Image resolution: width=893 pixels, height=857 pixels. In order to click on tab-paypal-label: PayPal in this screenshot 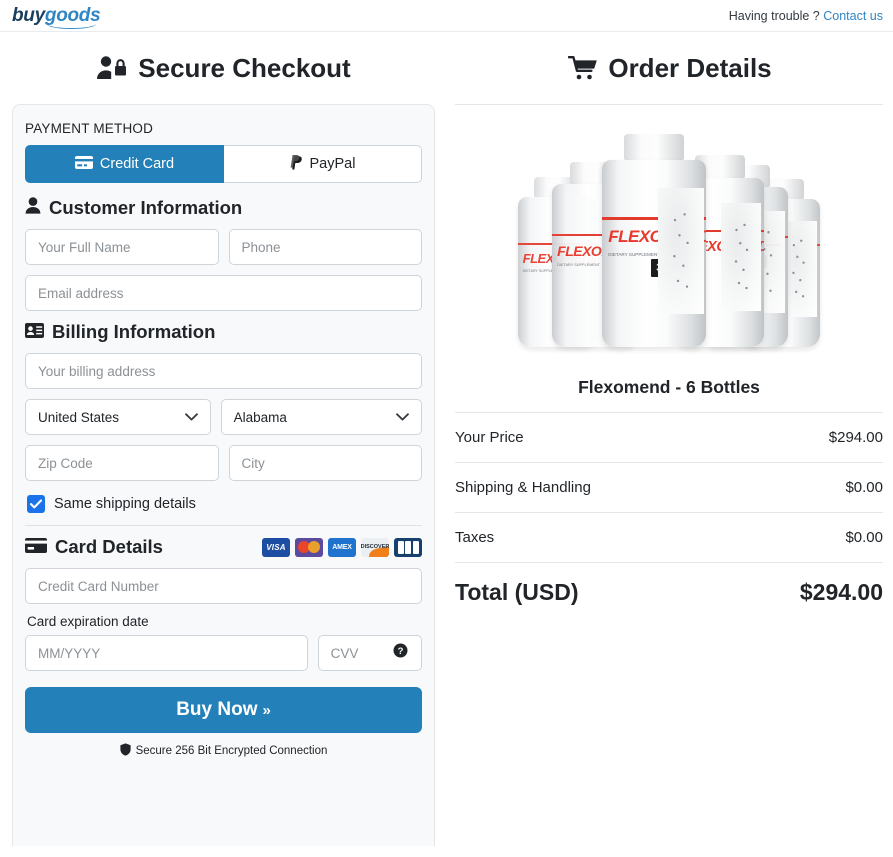, I will do `click(332, 164)`.